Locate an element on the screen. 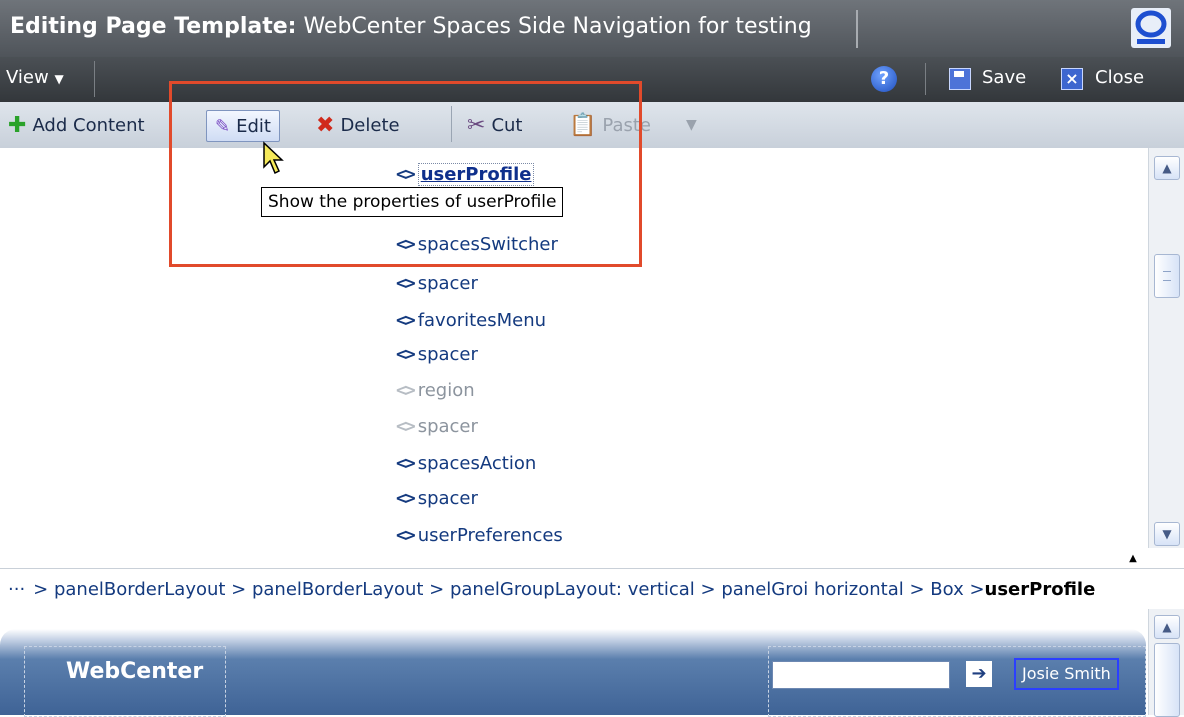 The image size is (1184, 717). toolbar-overflow-chevron-icon: ▼ is located at coordinates (691, 125).